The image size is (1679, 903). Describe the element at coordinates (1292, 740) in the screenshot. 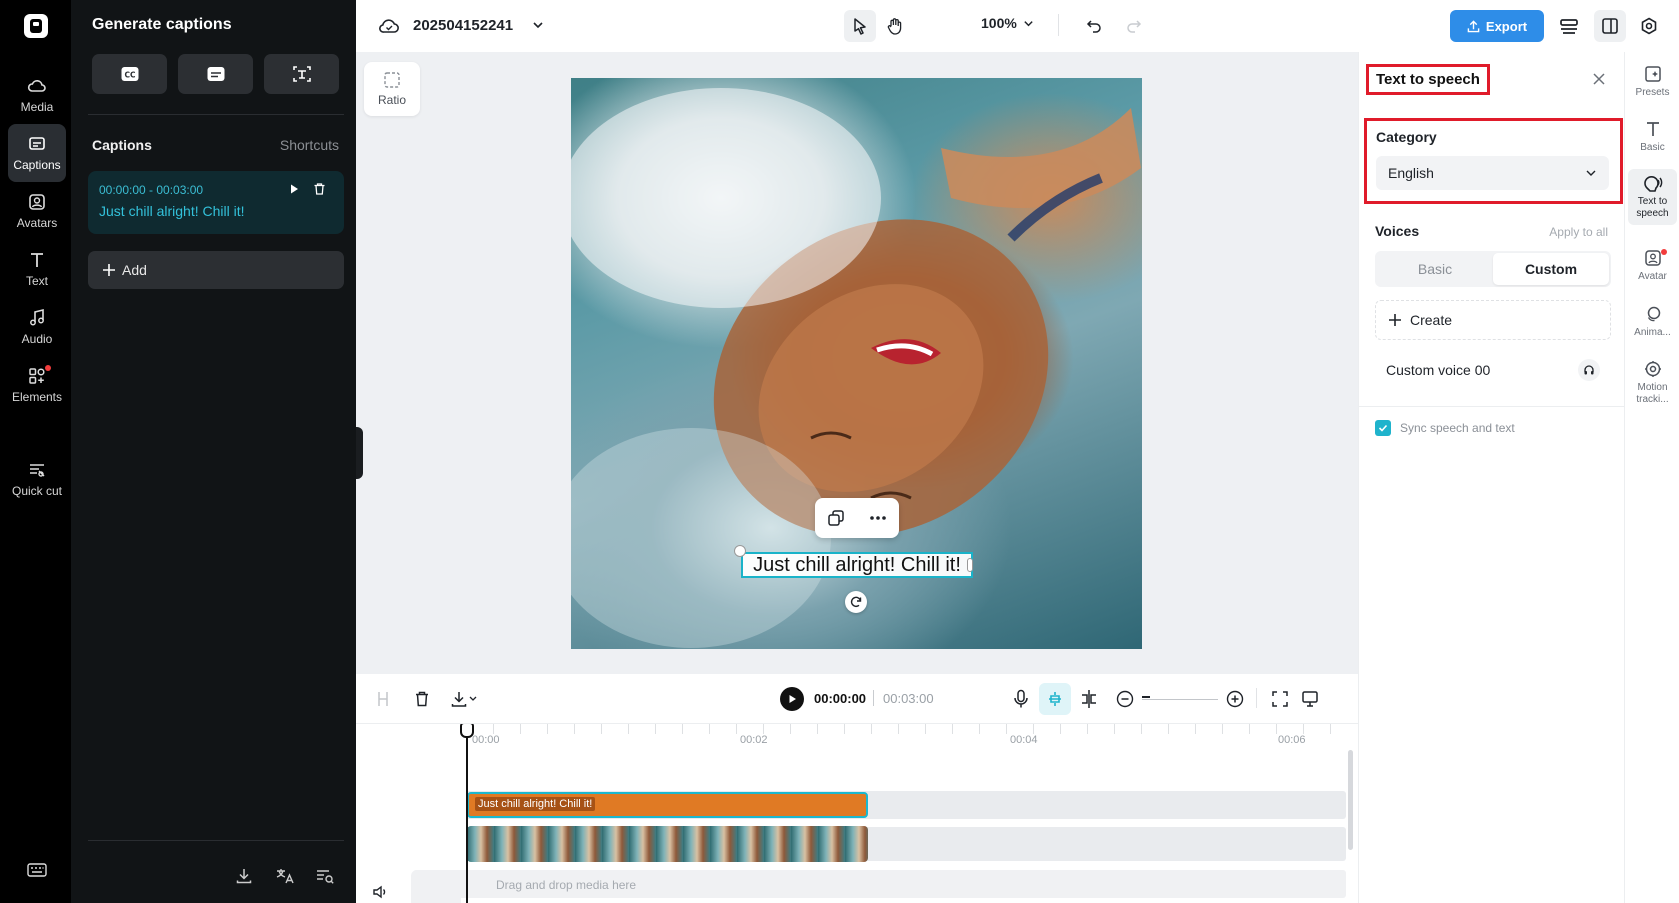

I see `ruler-label: 00:06` at that location.